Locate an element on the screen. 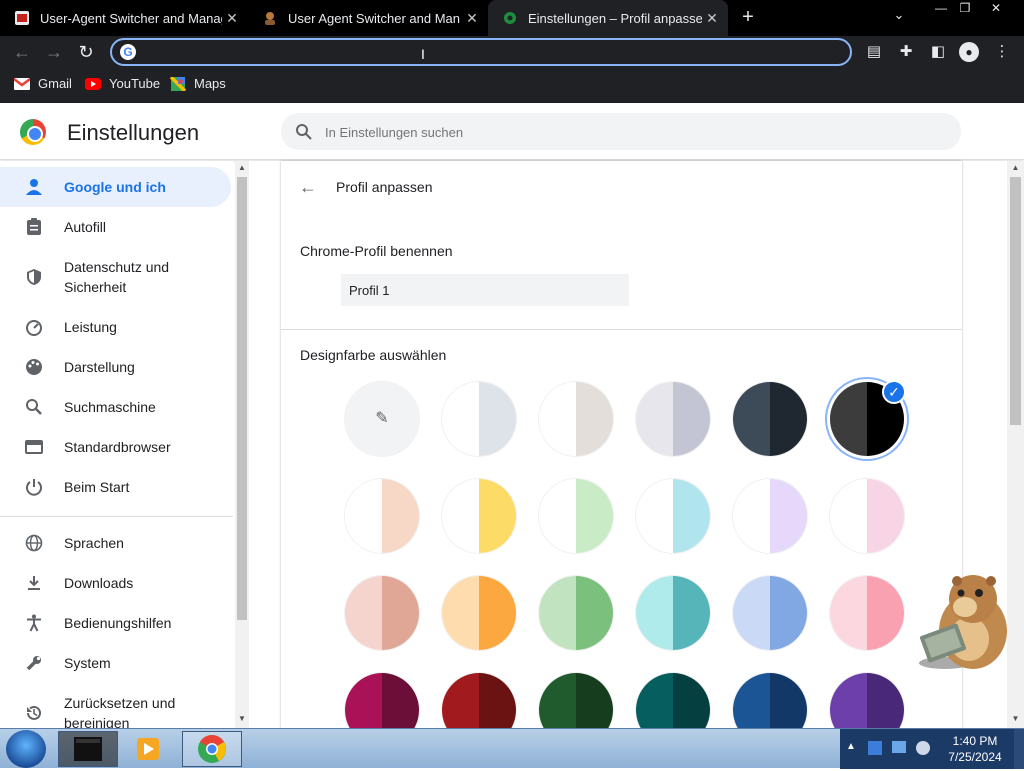  bookmarks-bar: Gmail YouTube Maps is located at coordinates (512, 85).